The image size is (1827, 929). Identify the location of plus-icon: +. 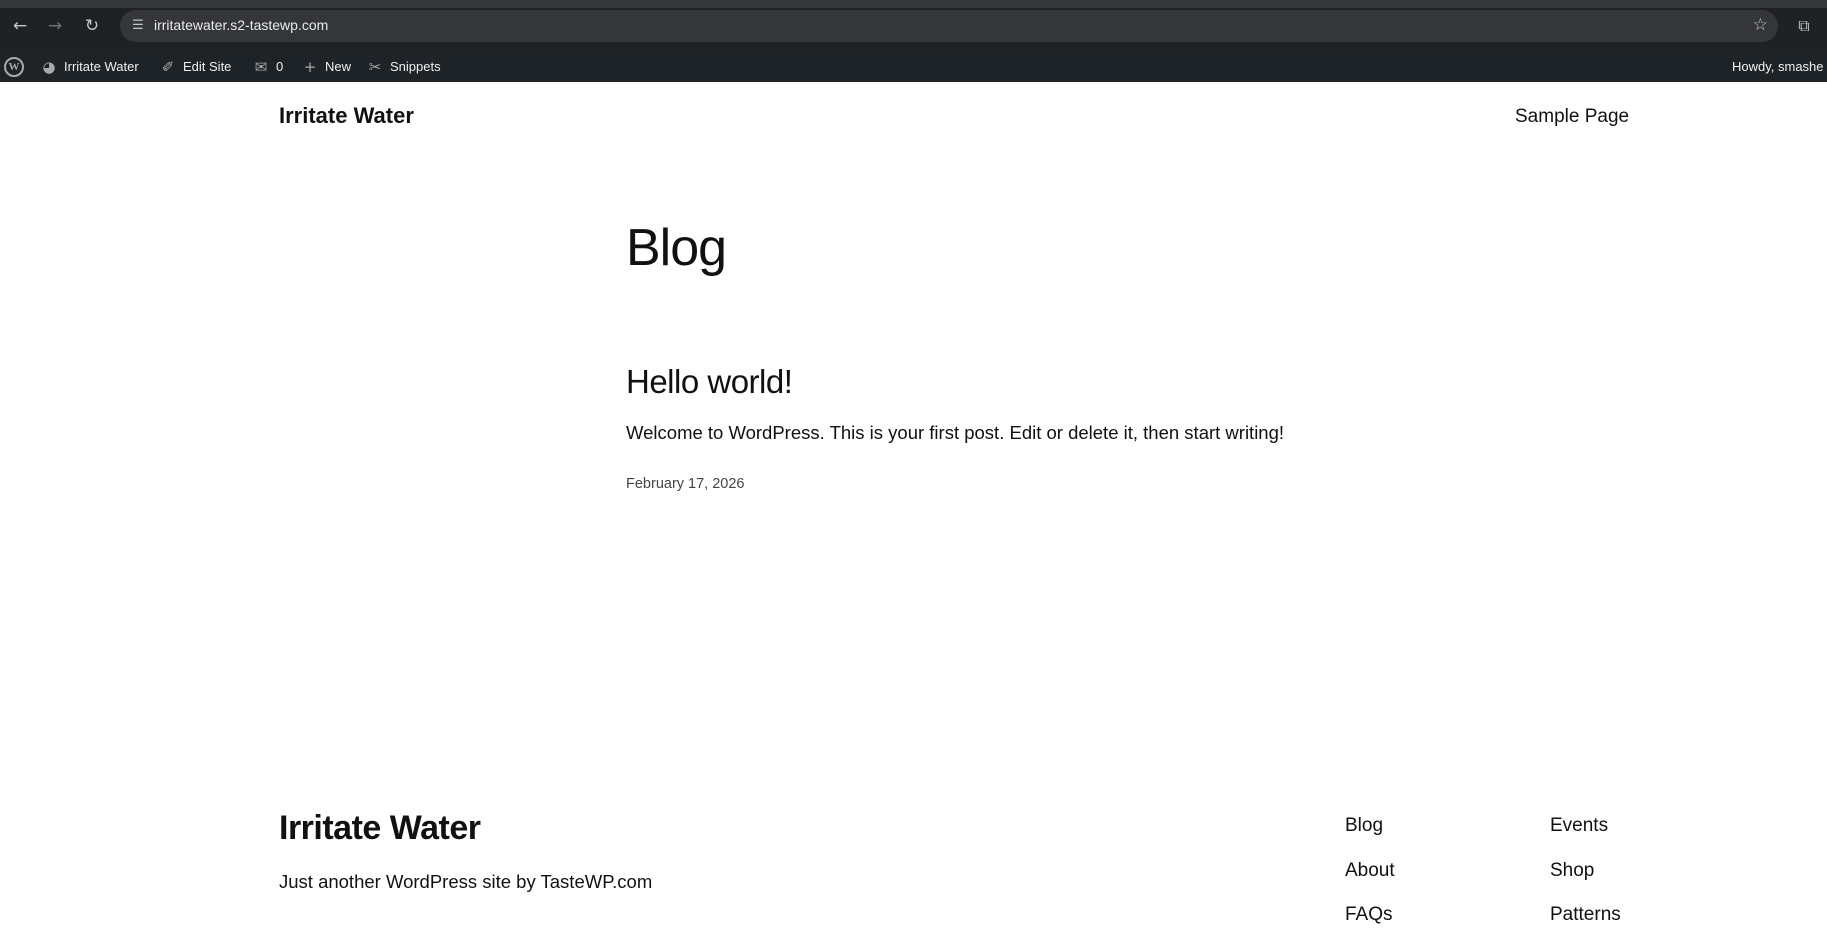
(310, 67).